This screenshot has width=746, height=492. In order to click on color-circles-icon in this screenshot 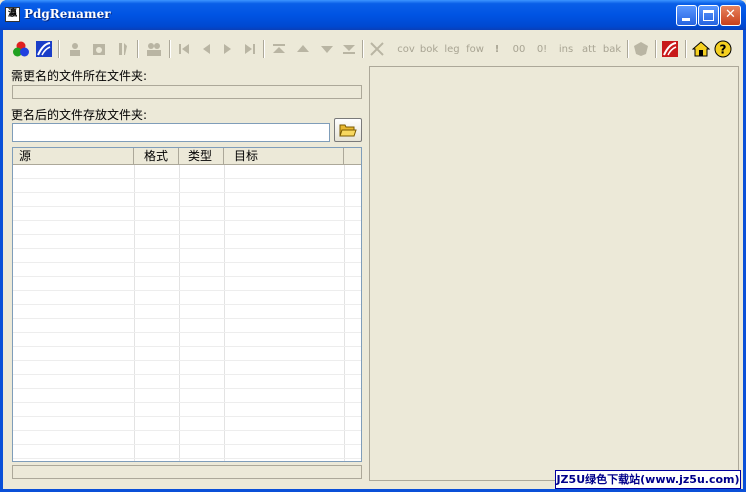, I will do `click(21, 49)`.